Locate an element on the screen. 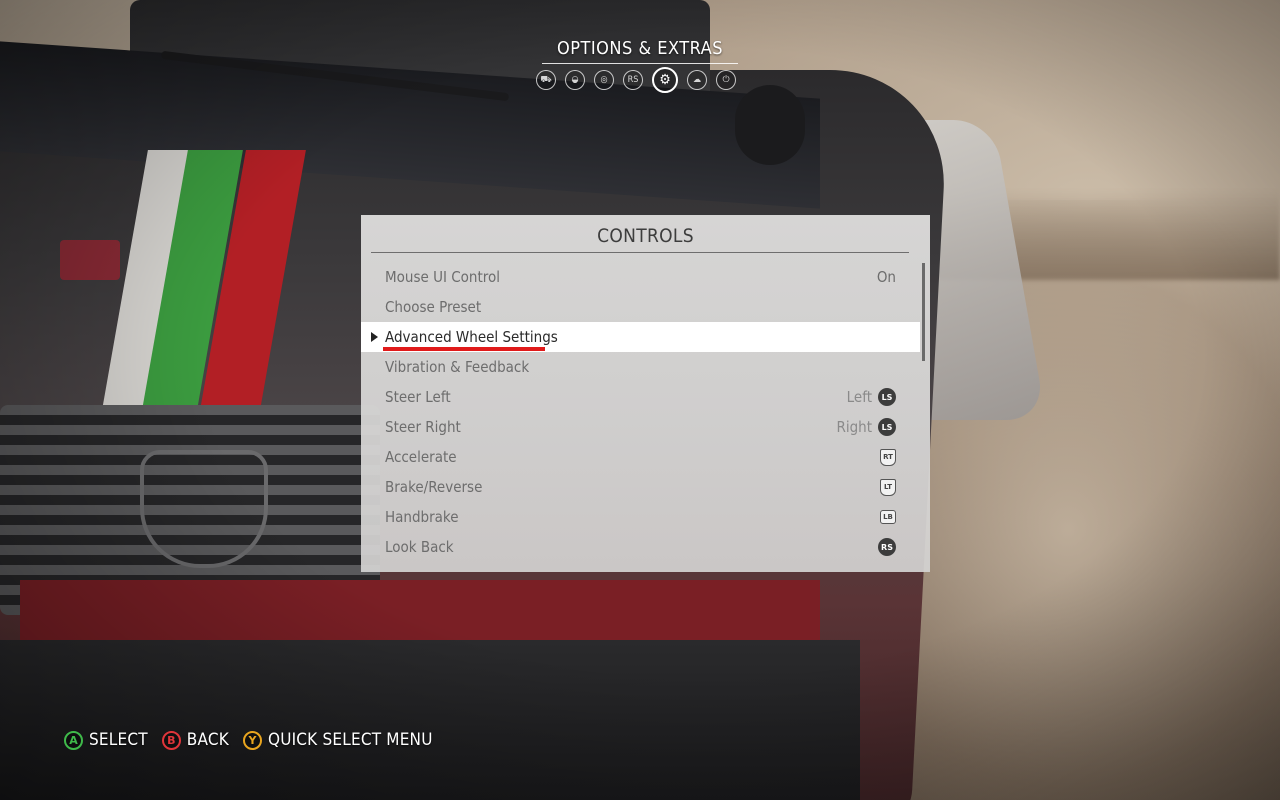 The width and height of the screenshot is (1280, 800). menu-item-choose-preset: Choose Preset is located at coordinates (640, 307).